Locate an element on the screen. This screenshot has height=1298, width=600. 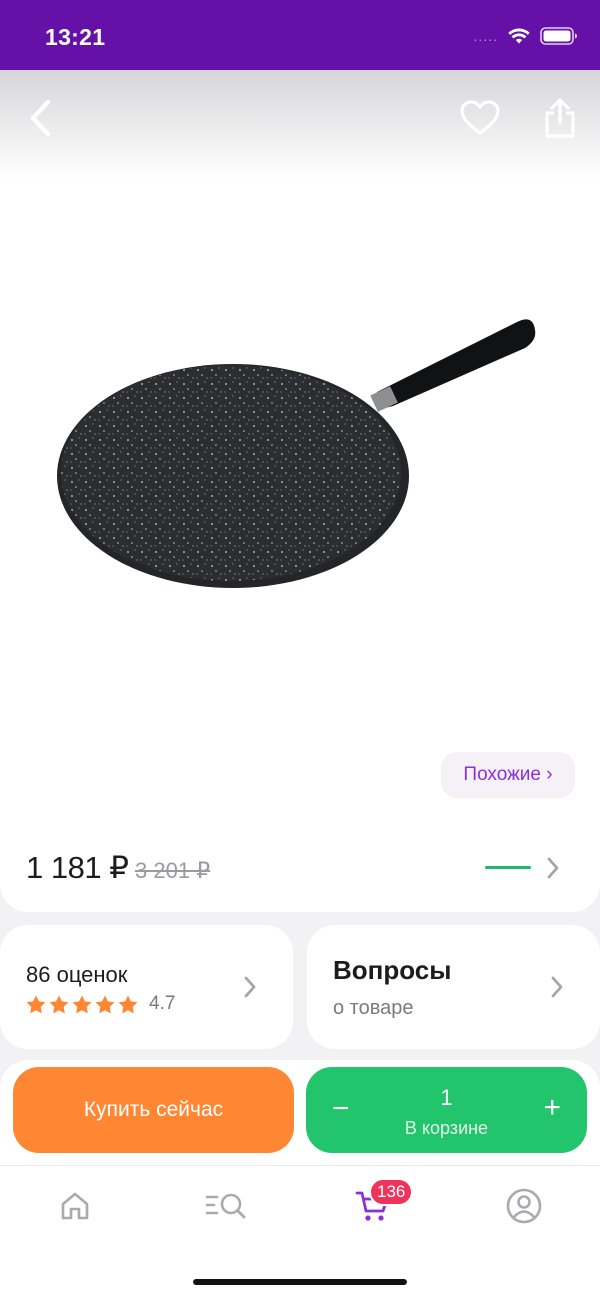
wifi-icon is located at coordinates (519, 36).